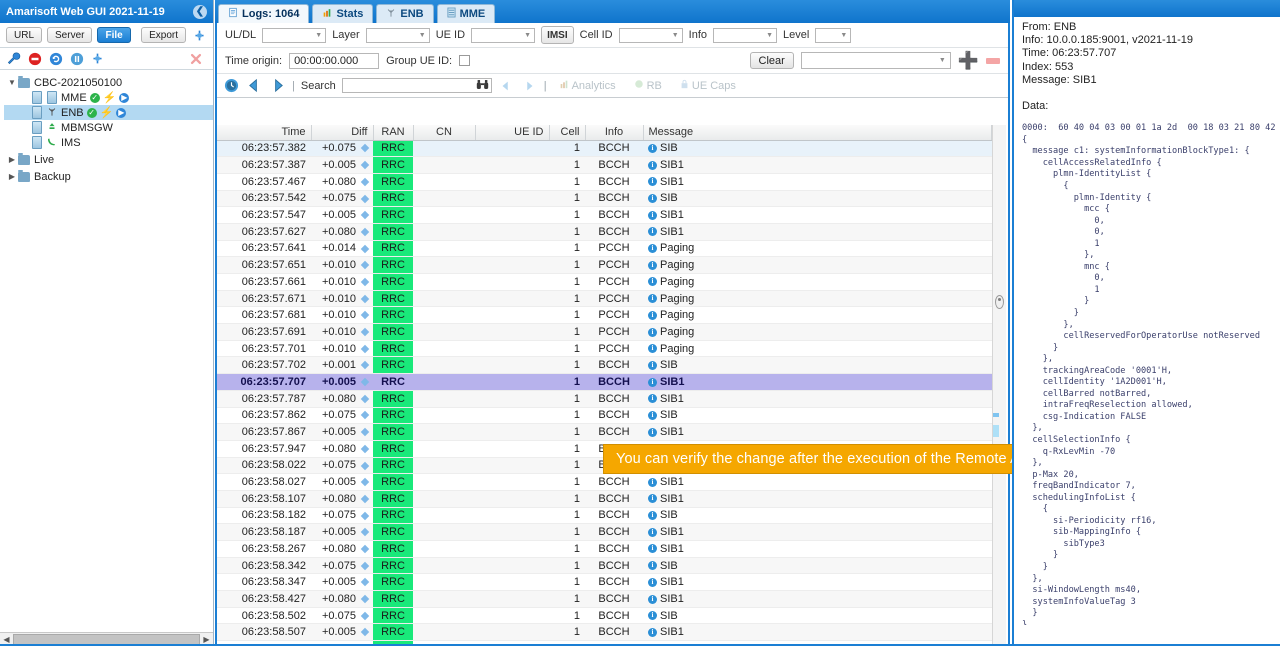  Describe the element at coordinates (968, 60) in the screenshot. I see `plus-icon: ➕` at that location.